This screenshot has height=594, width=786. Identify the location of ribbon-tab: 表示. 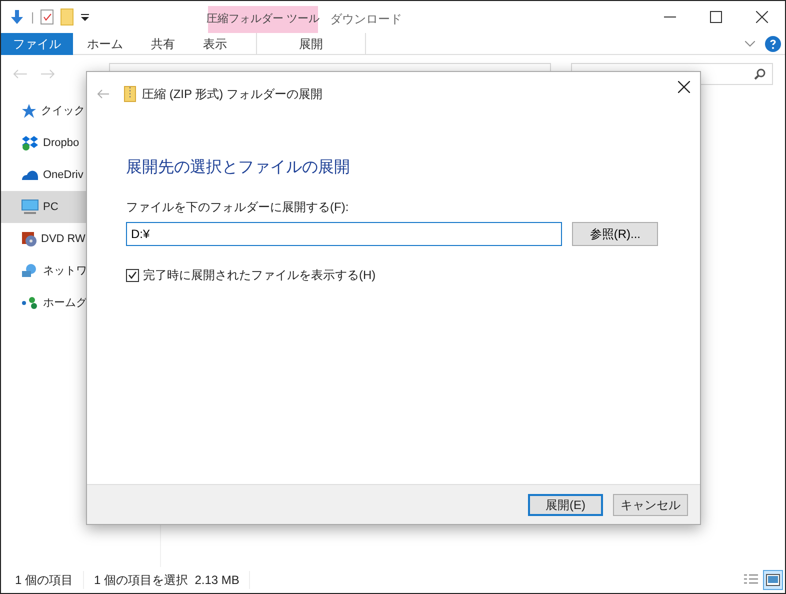
(215, 43).